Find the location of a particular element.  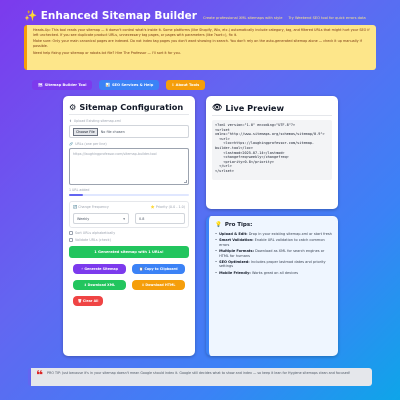

tab-seo-services: 📊 SEO Services & Help is located at coordinates (129, 85).